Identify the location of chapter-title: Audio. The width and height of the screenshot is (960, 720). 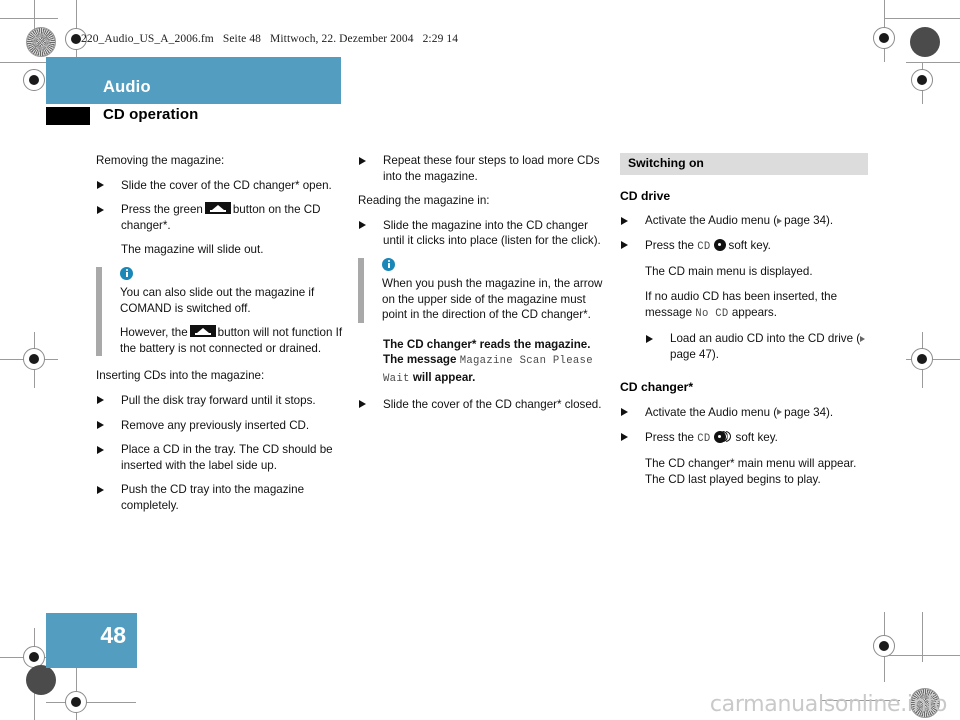
(127, 87).